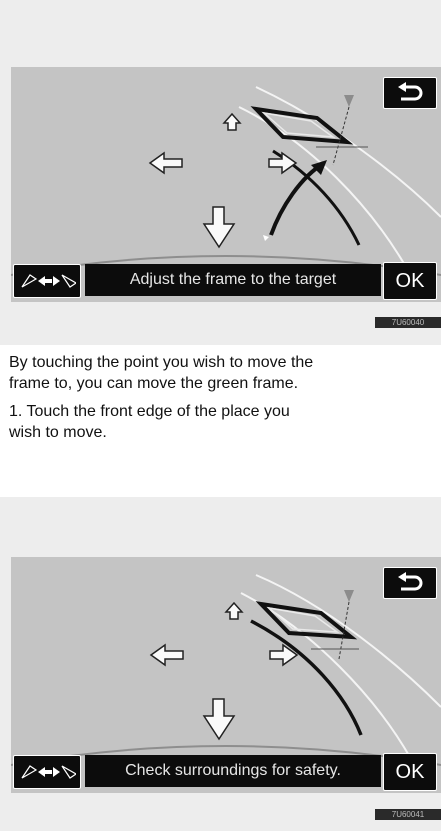  I want to click on bottom-bar: Check surroundings for safety. OK, so click(226, 770).